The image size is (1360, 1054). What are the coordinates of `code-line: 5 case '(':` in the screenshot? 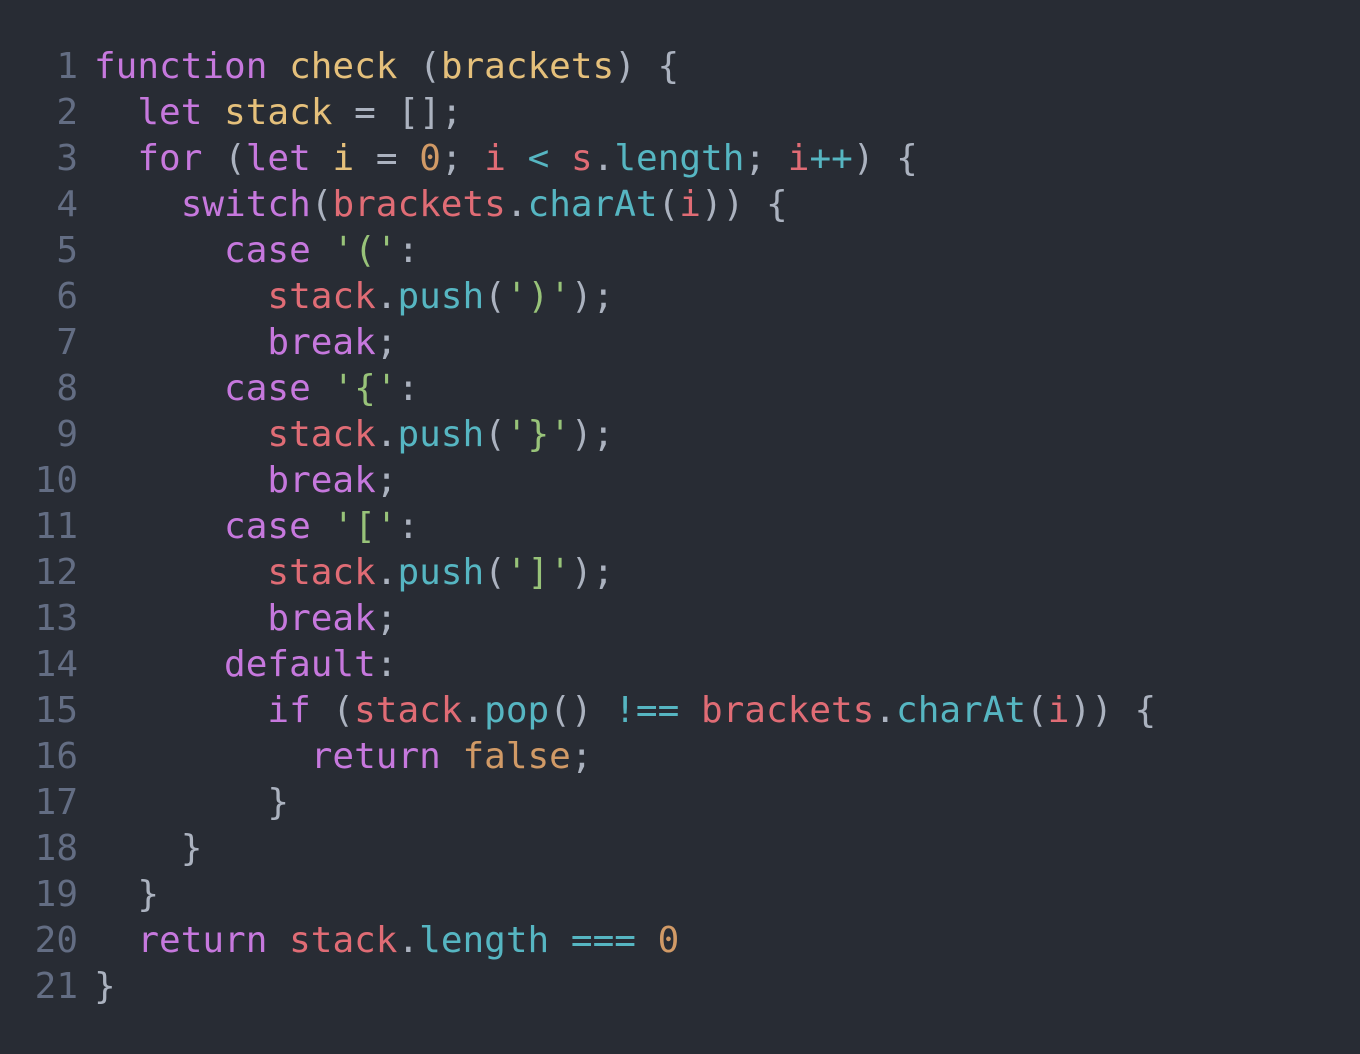 It's located at (680, 251).